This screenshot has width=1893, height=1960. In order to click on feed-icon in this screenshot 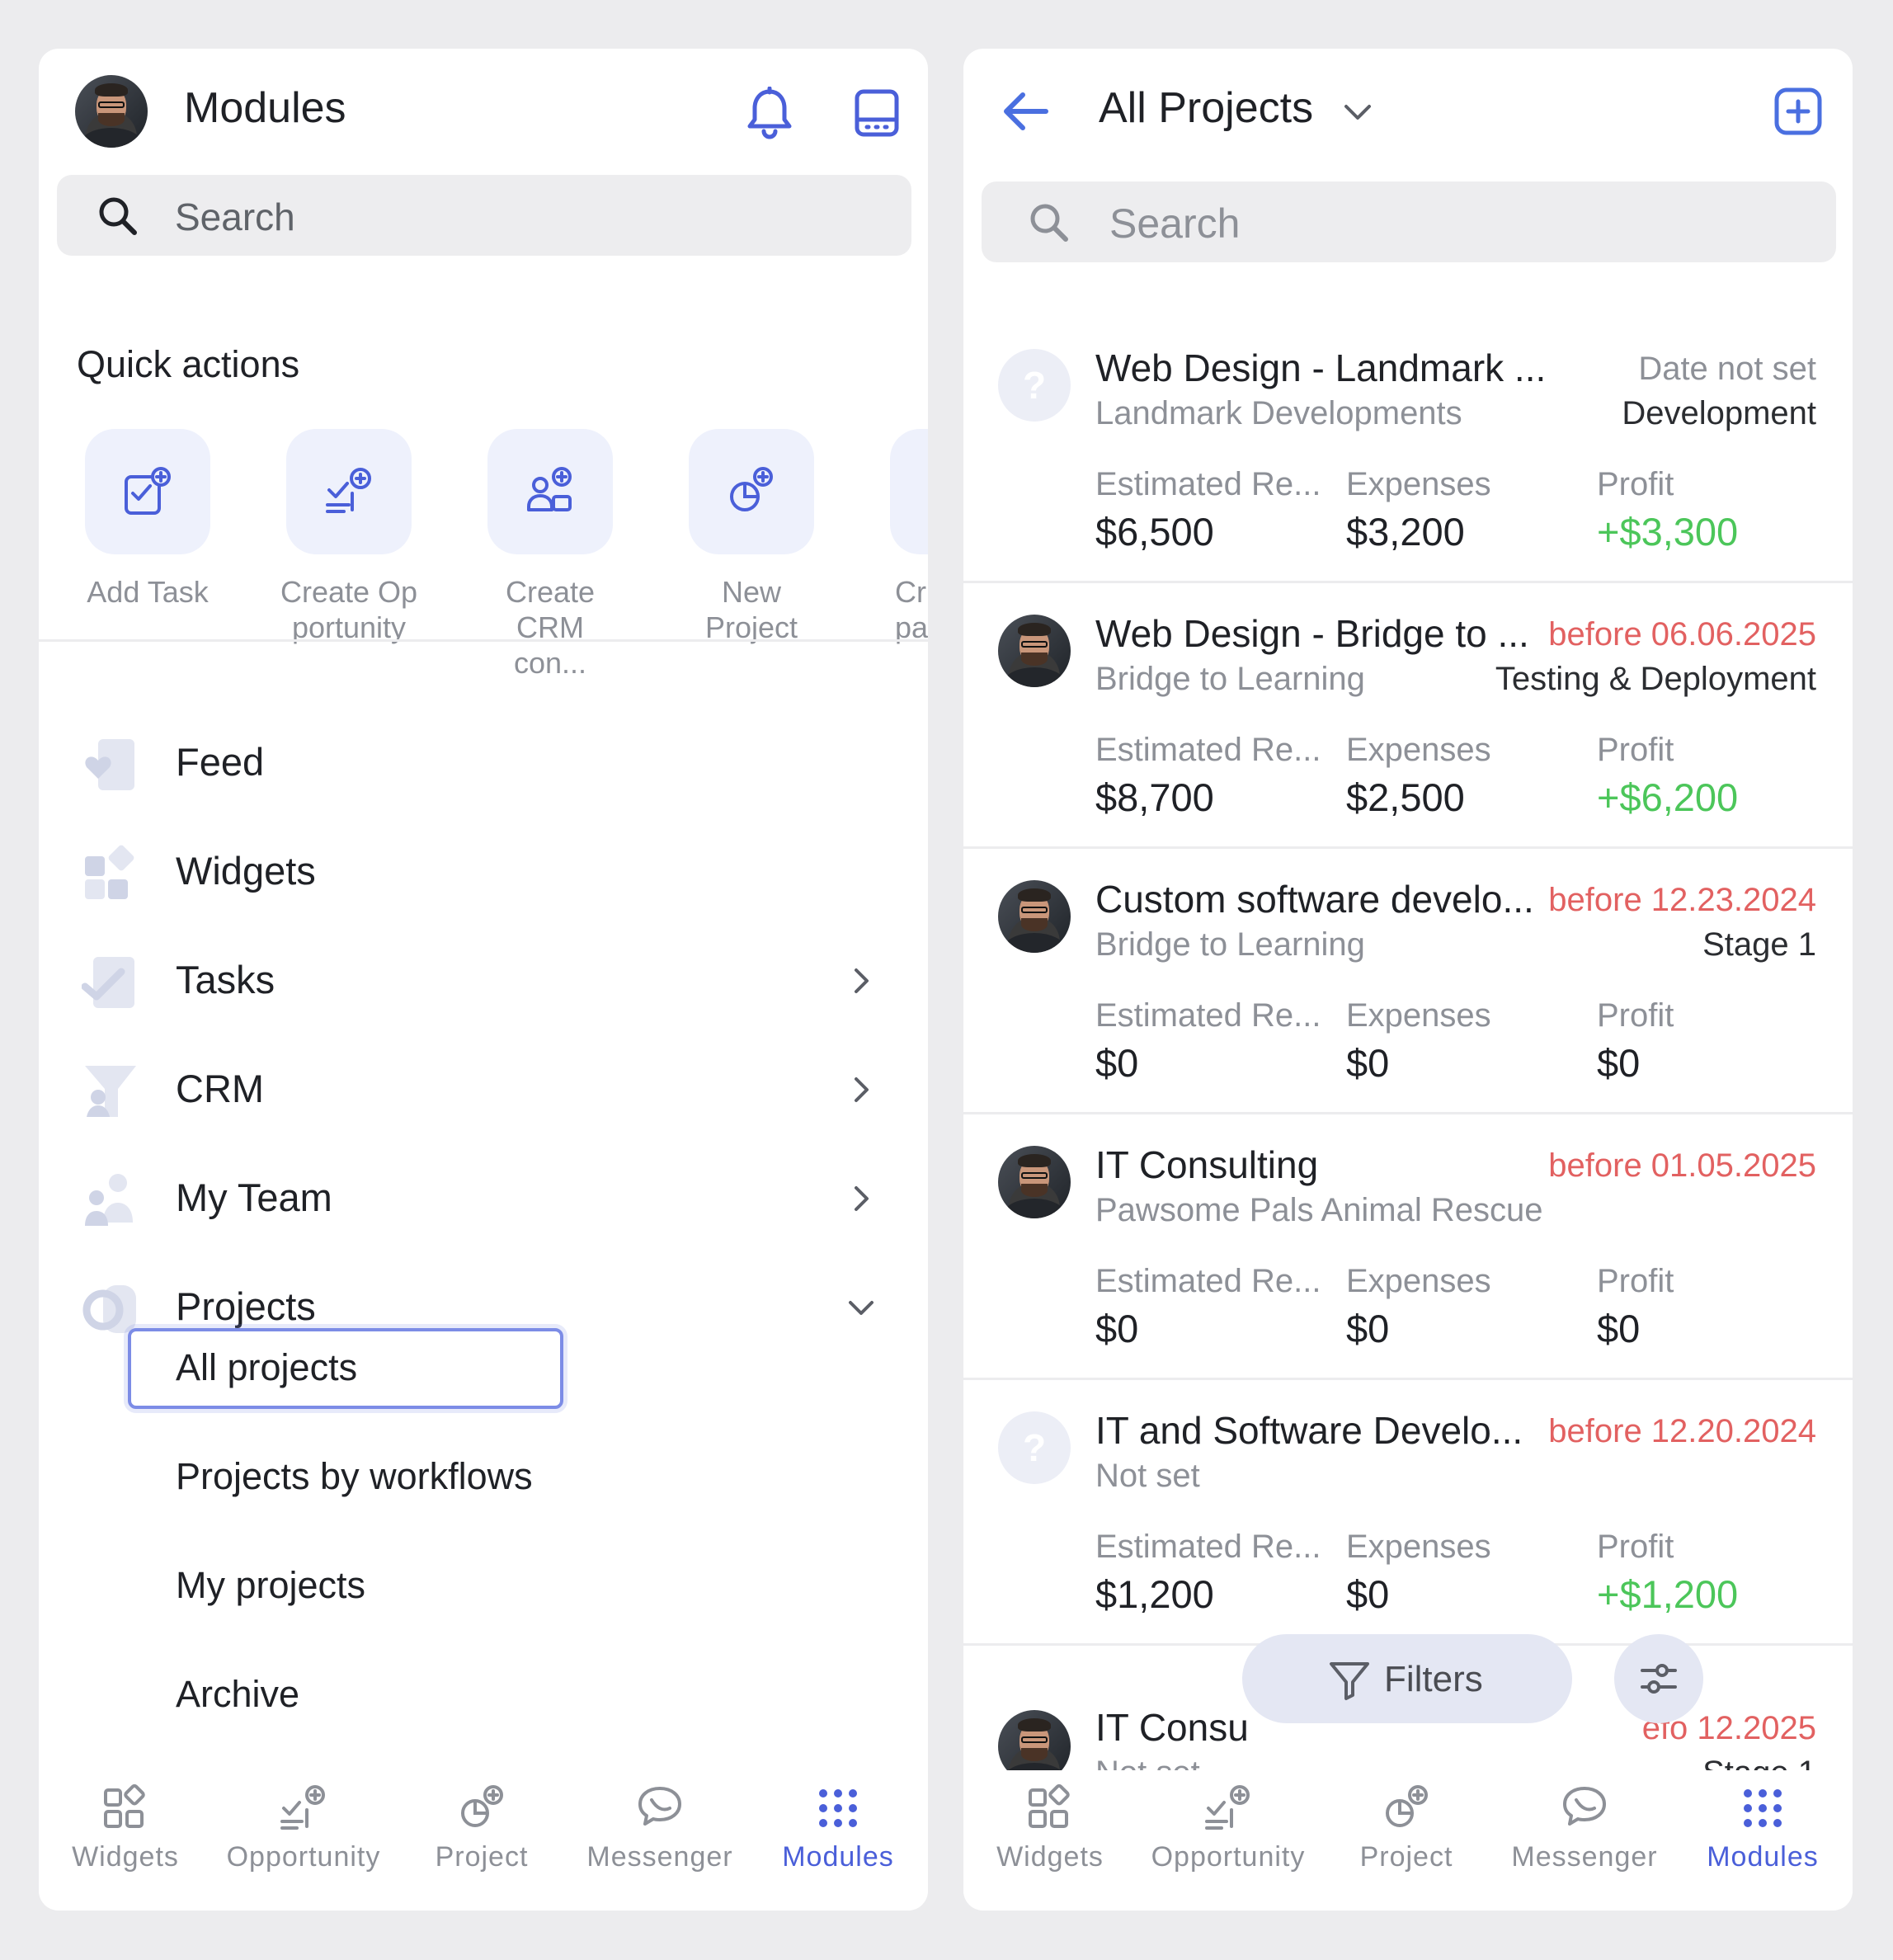, I will do `click(110, 767)`.